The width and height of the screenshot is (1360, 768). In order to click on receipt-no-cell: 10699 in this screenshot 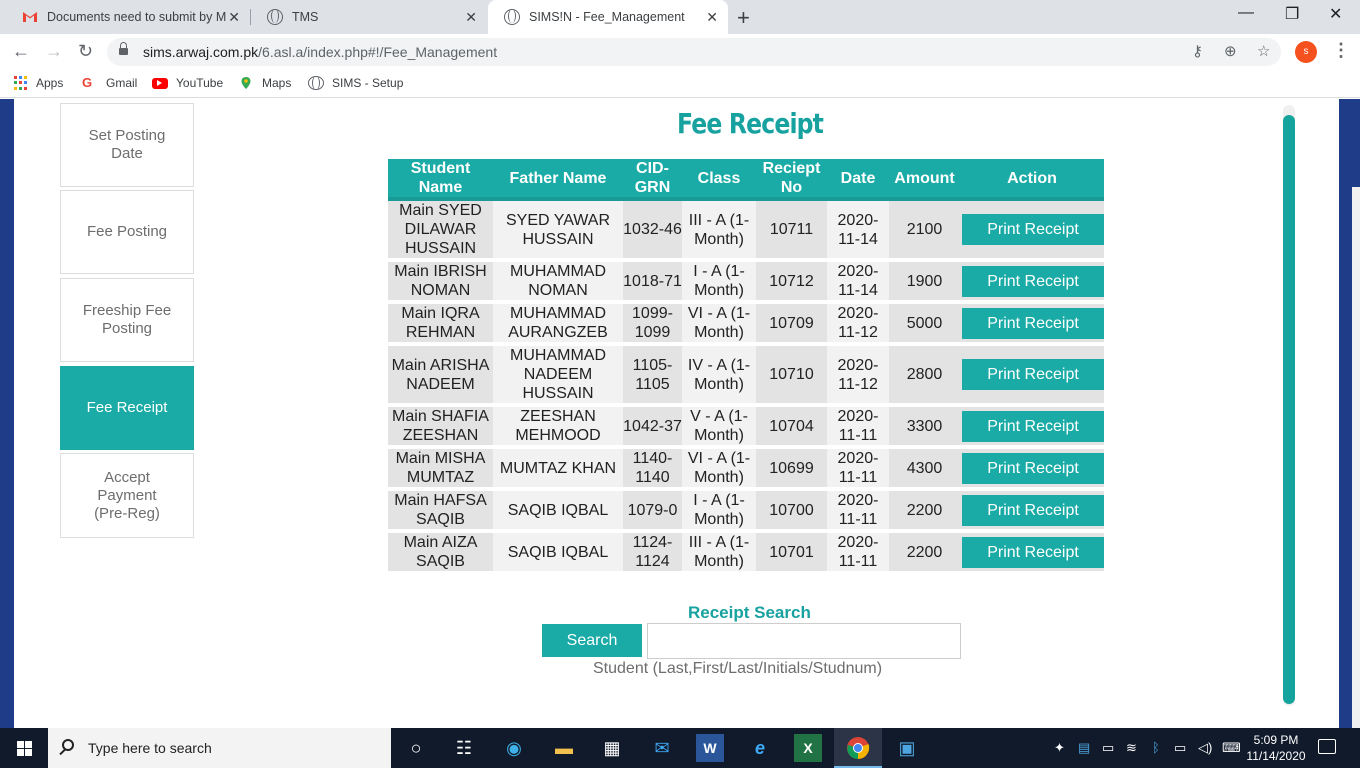, I will do `click(791, 469)`.